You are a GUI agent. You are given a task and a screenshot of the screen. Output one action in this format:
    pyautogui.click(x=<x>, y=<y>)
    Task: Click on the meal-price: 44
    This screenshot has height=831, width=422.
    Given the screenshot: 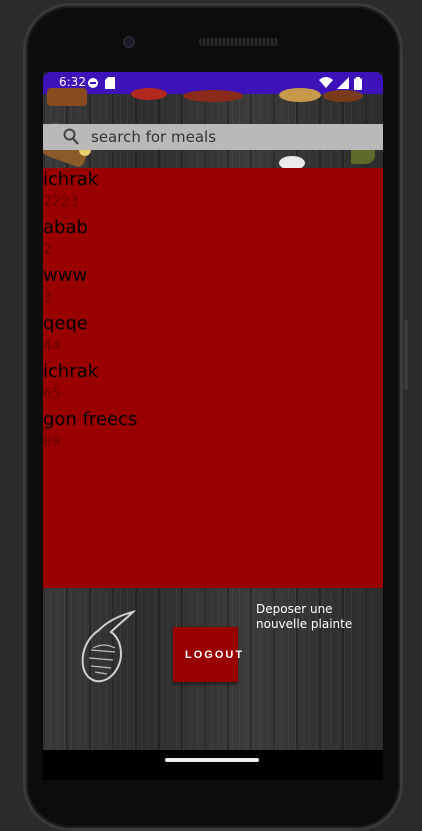 What is the action you would take?
    pyautogui.click(x=52, y=346)
    